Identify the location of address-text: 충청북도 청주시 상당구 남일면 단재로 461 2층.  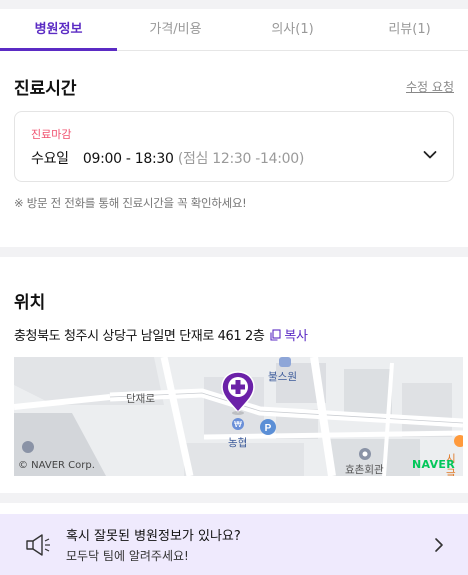
(139, 336).